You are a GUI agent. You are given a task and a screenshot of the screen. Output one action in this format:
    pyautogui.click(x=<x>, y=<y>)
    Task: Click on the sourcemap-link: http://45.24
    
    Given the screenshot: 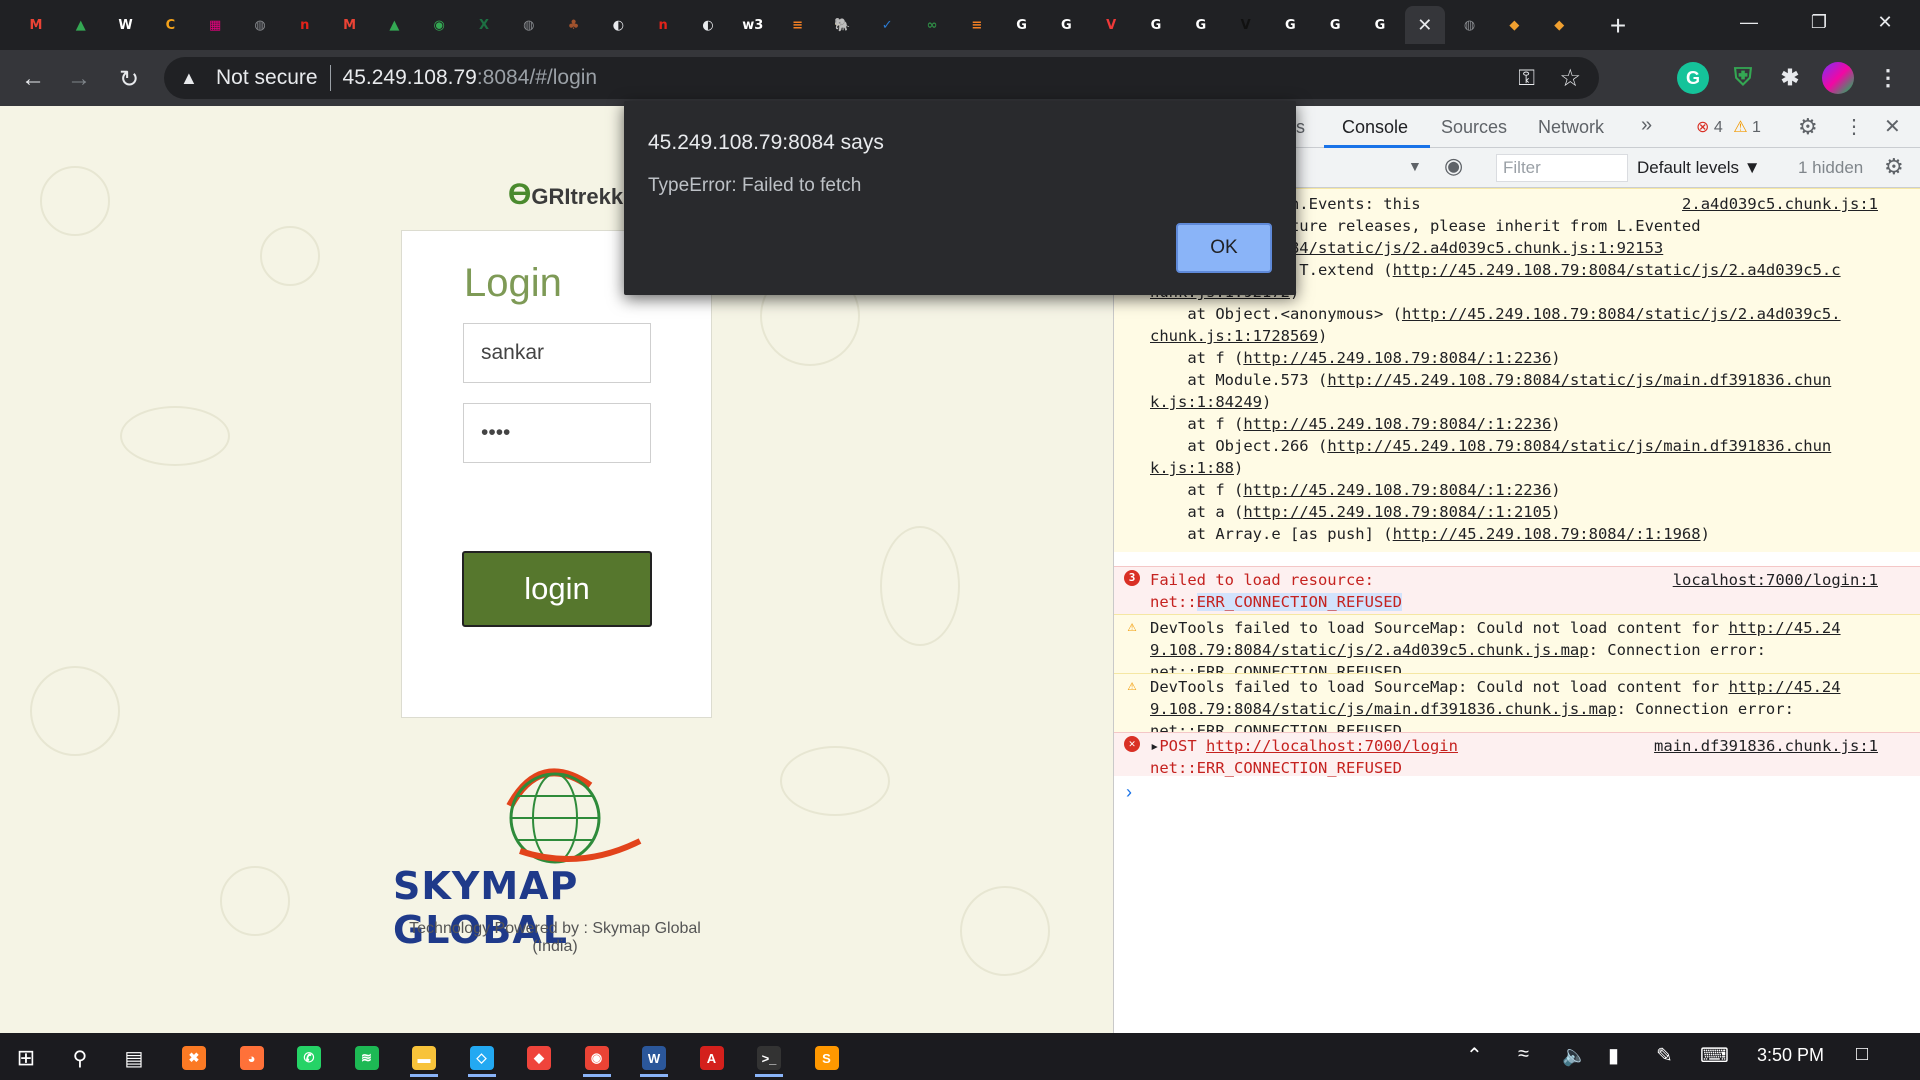 What is the action you would take?
    pyautogui.click(x=1785, y=628)
    